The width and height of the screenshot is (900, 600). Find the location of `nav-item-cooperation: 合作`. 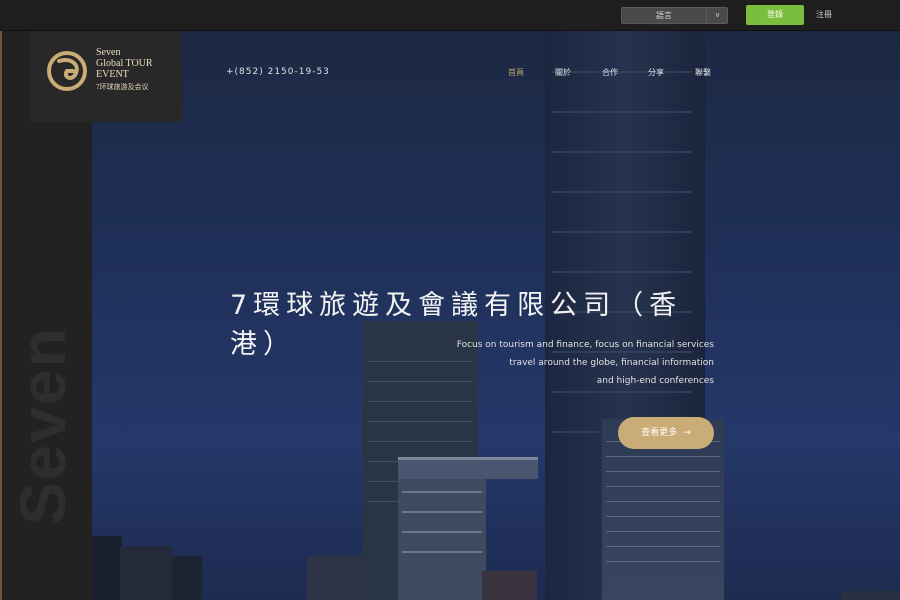

nav-item-cooperation: 合作 is located at coordinates (610, 72).